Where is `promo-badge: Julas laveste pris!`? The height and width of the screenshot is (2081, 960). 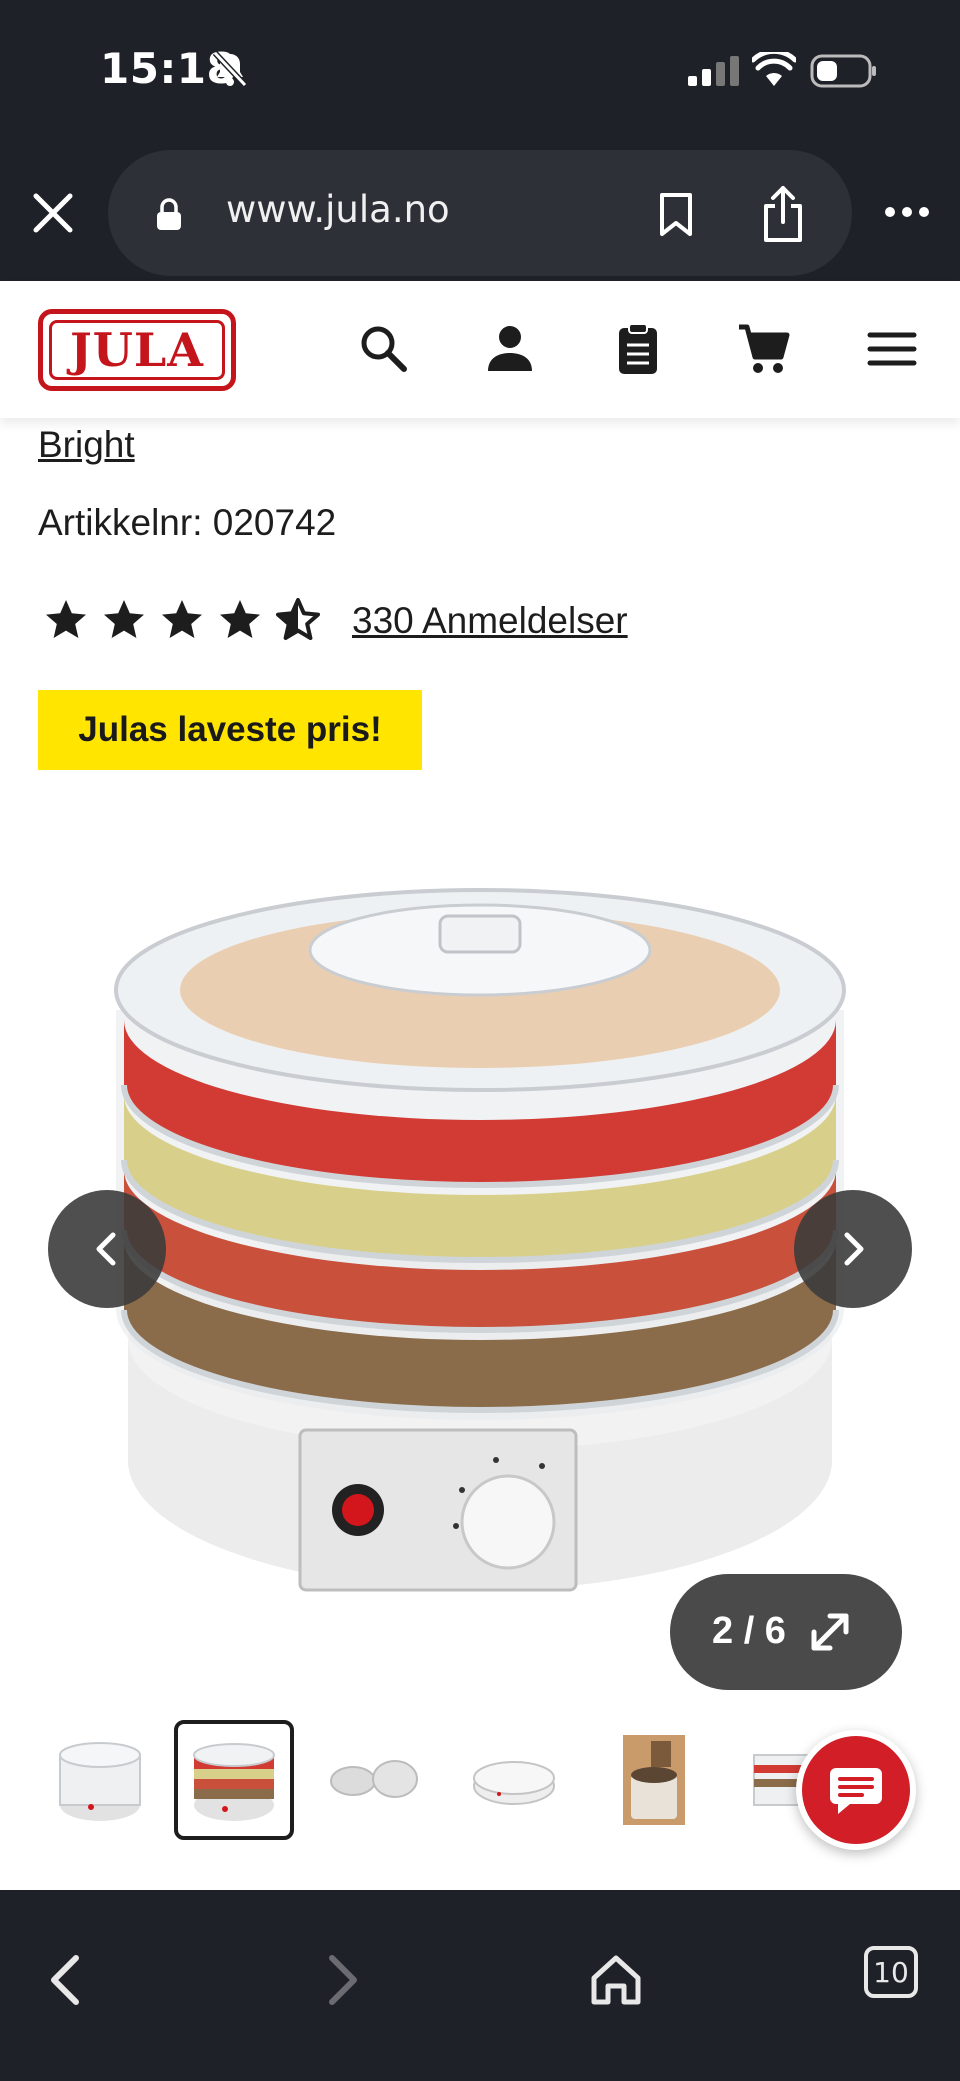 promo-badge: Julas laveste pris! is located at coordinates (230, 730).